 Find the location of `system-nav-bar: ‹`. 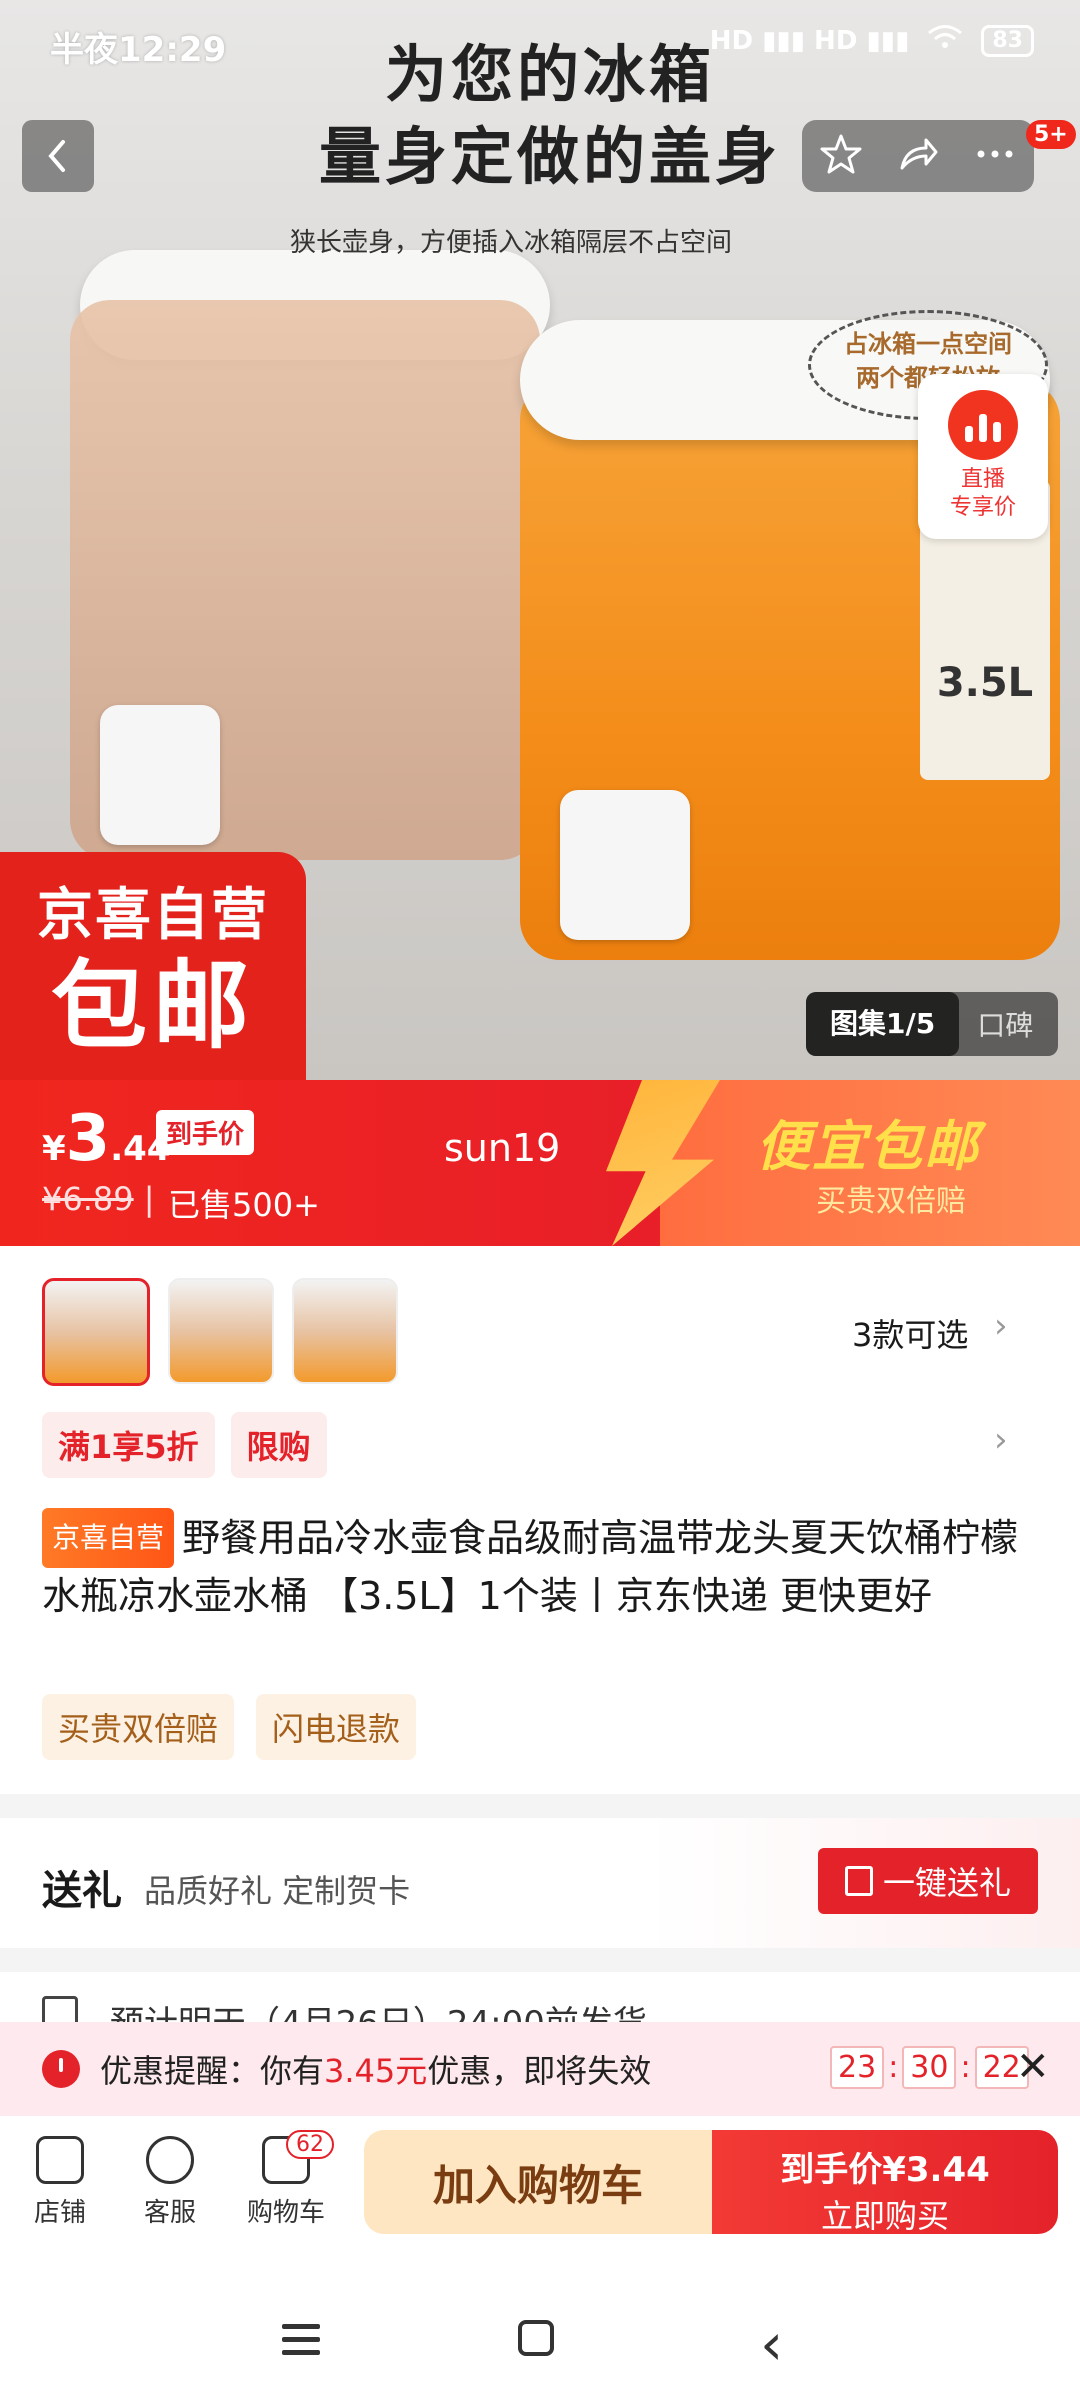

system-nav-bar: ‹ is located at coordinates (540, 2325).